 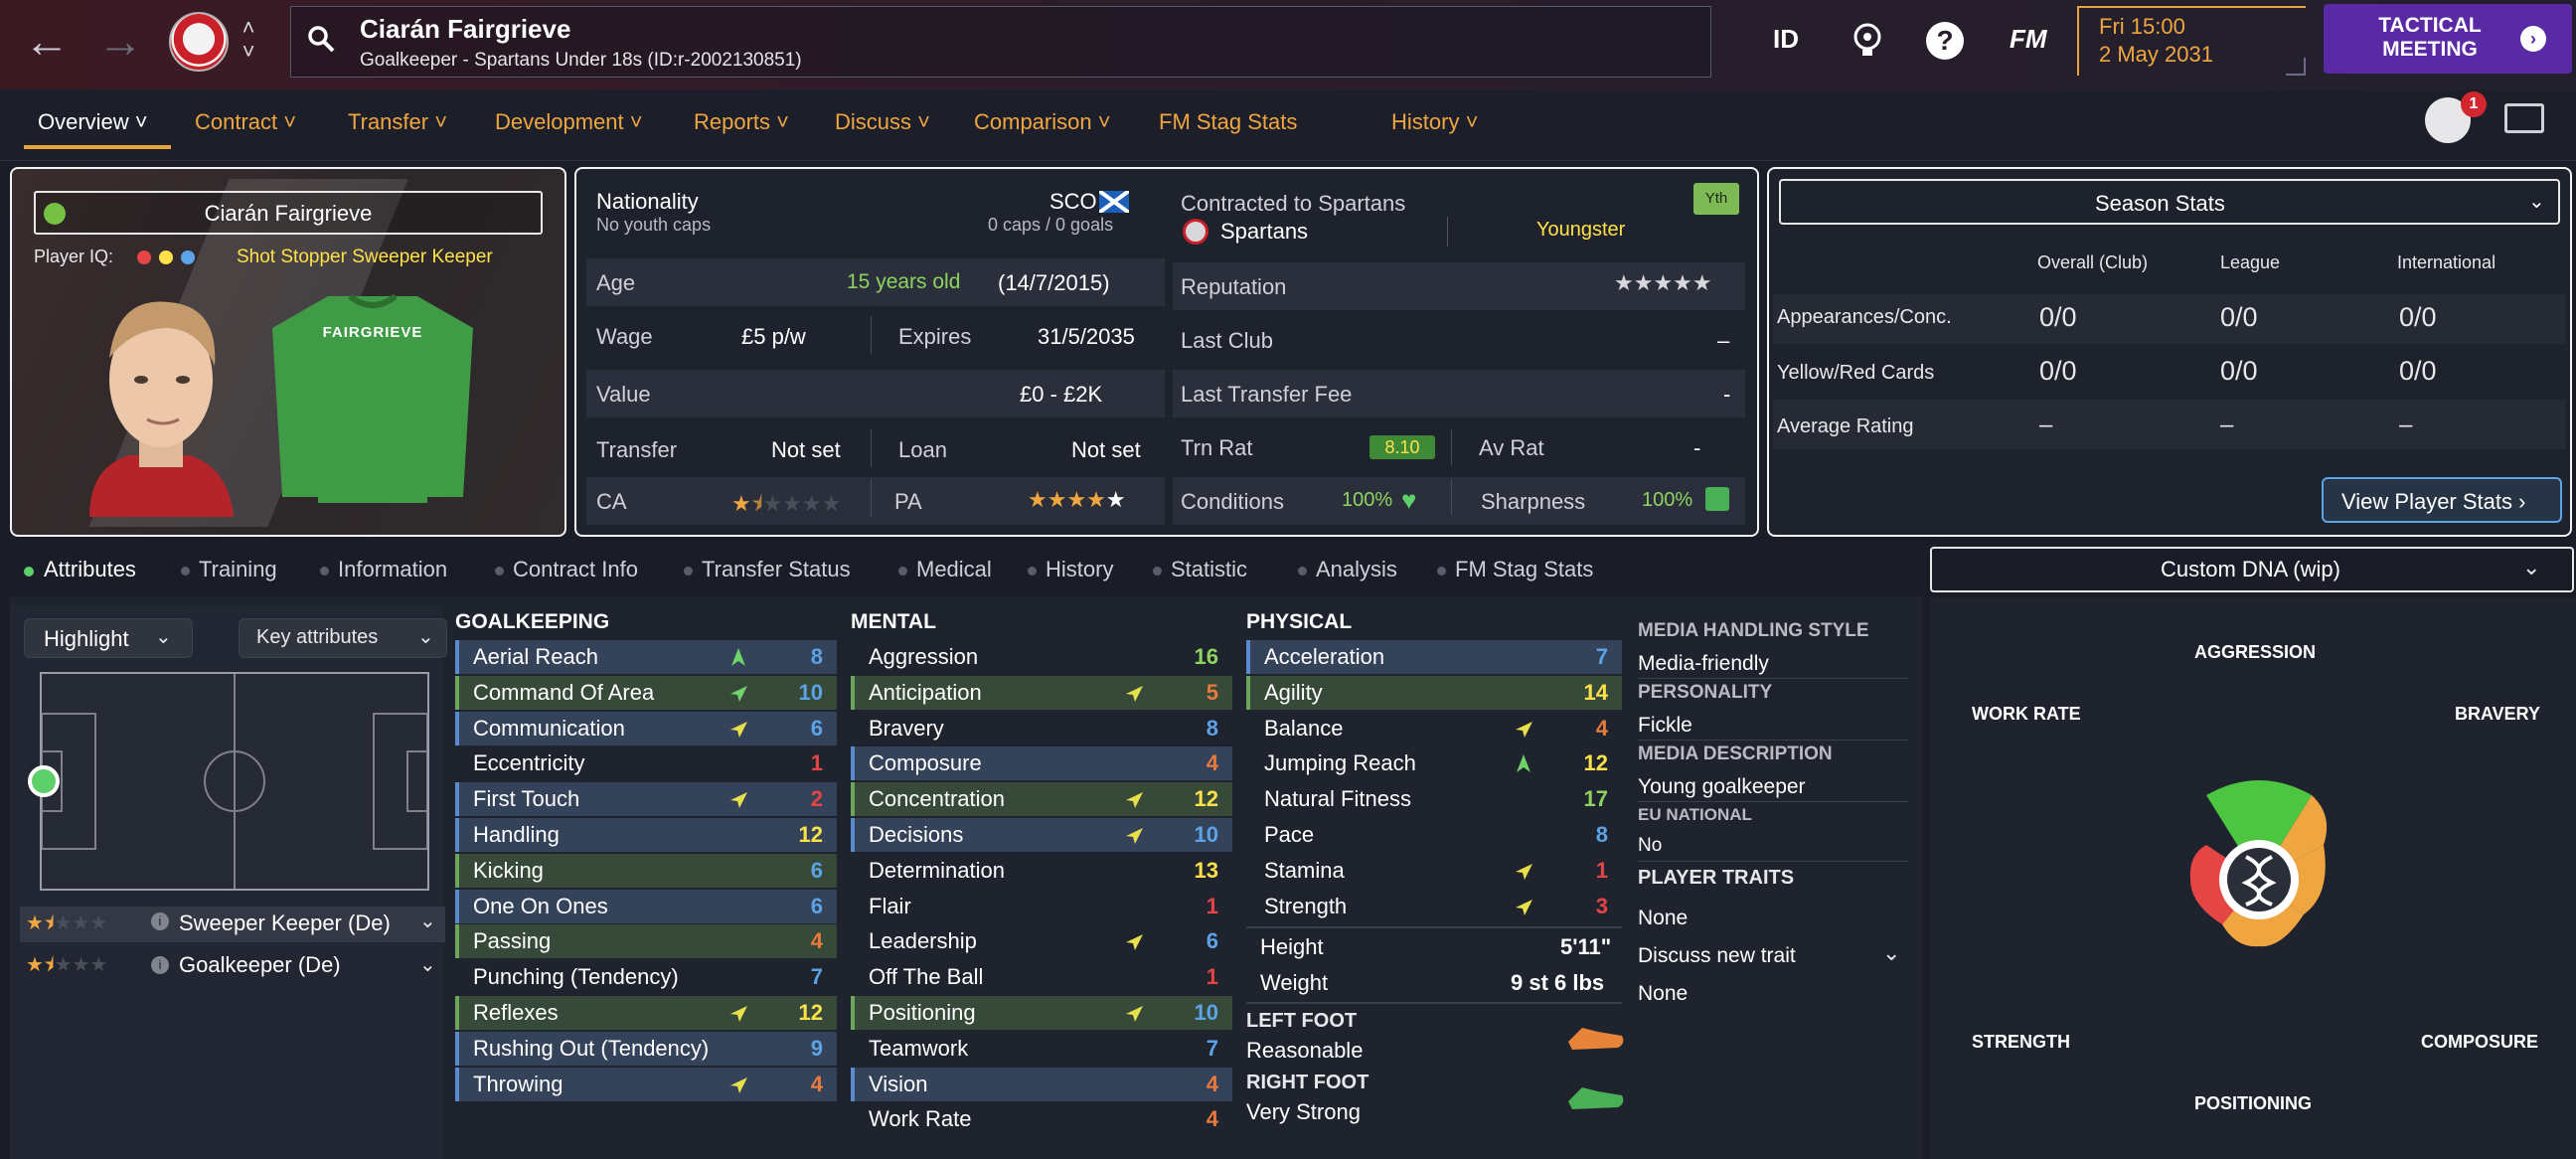 I want to click on subtab-fm-stag-stats: FM Stag Stats, so click(x=1524, y=569).